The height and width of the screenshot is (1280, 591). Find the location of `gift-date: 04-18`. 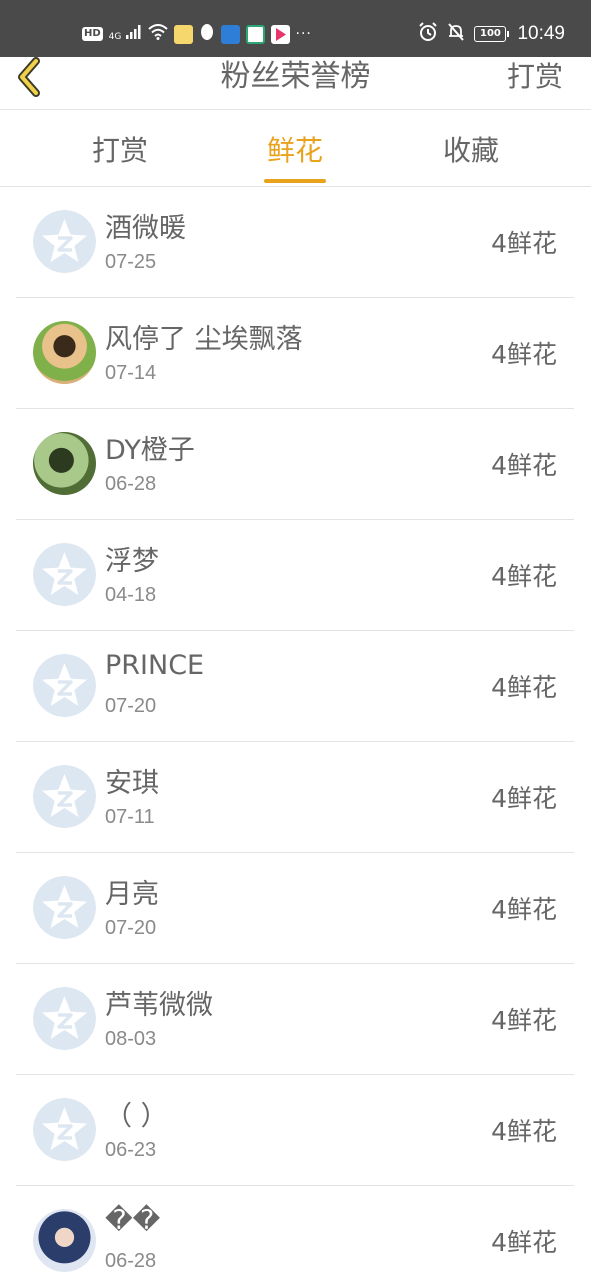

gift-date: 04-18 is located at coordinates (131, 595).